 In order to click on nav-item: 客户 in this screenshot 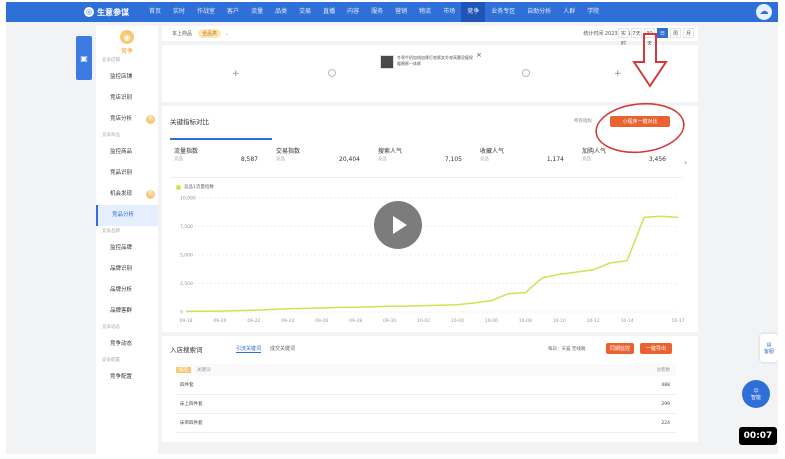, I will do `click(233, 12)`.